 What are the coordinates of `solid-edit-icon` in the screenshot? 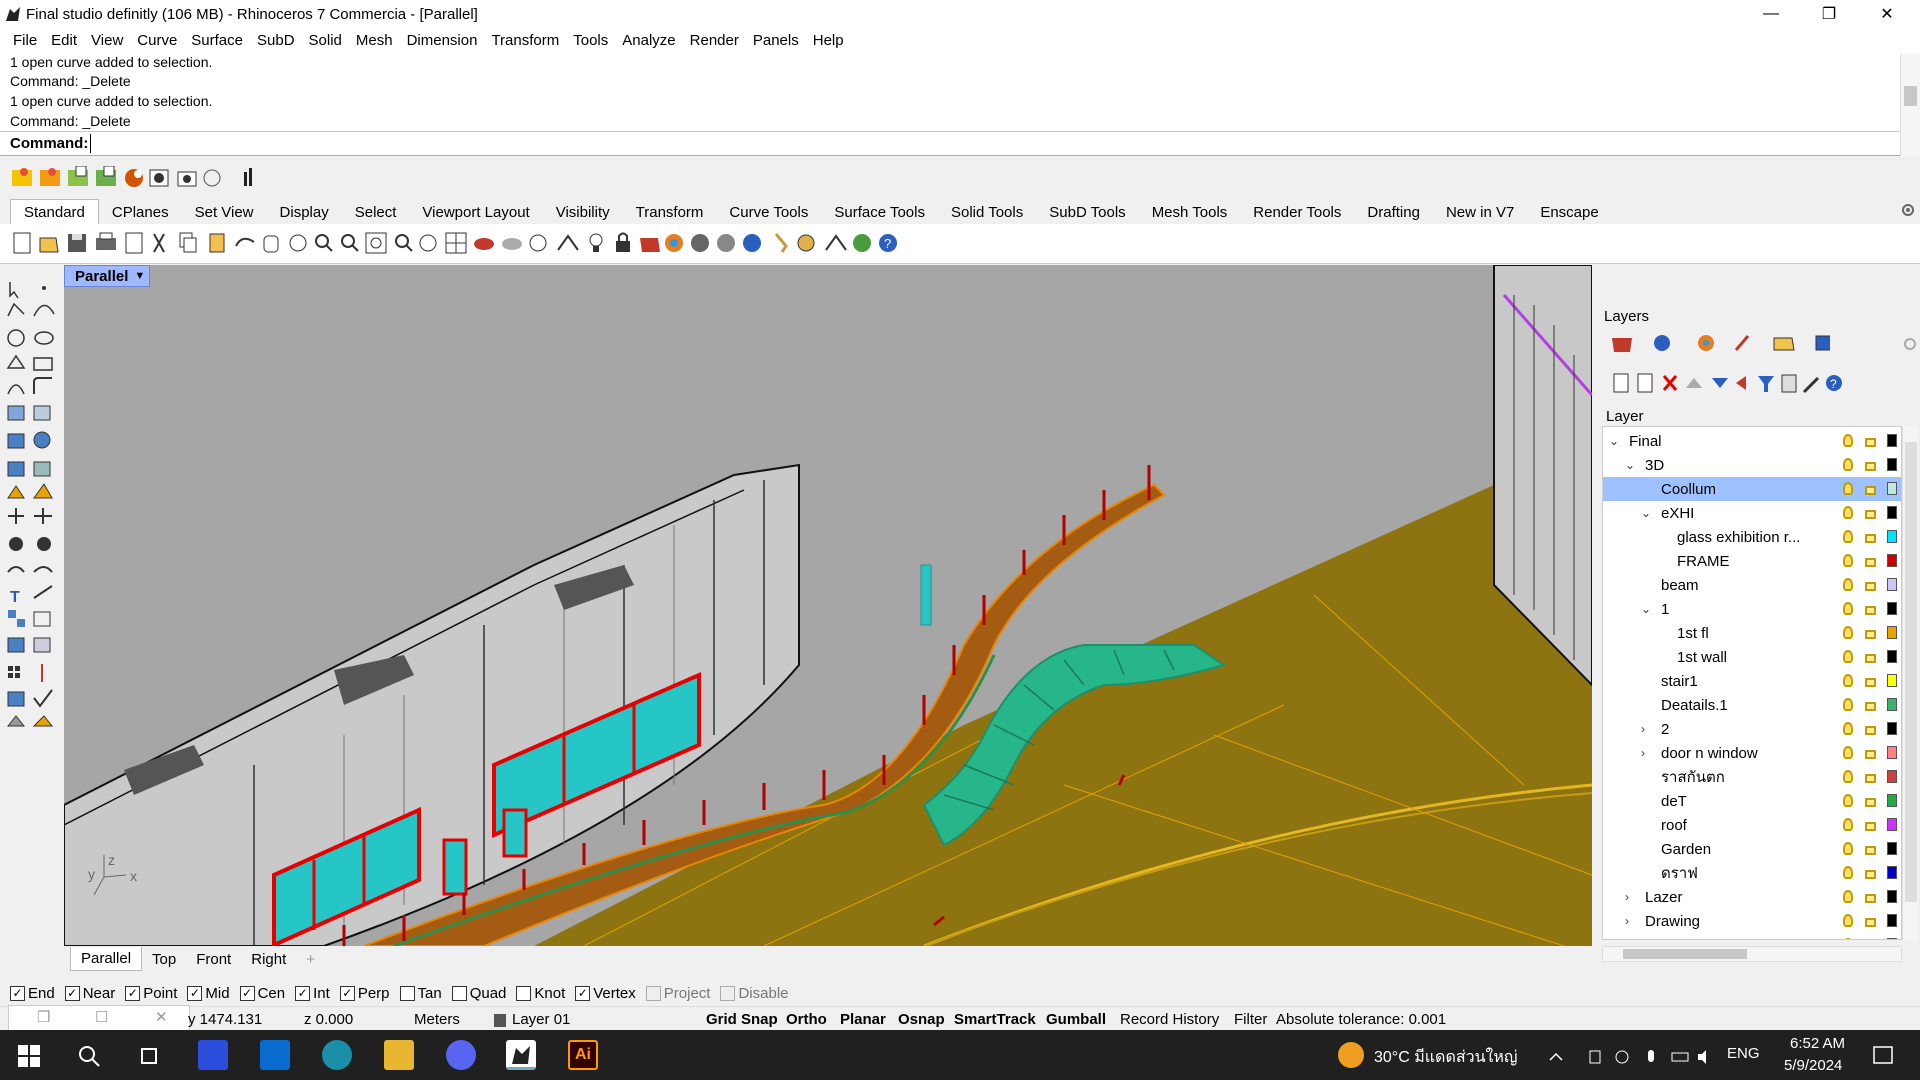 It's located at (16, 645).